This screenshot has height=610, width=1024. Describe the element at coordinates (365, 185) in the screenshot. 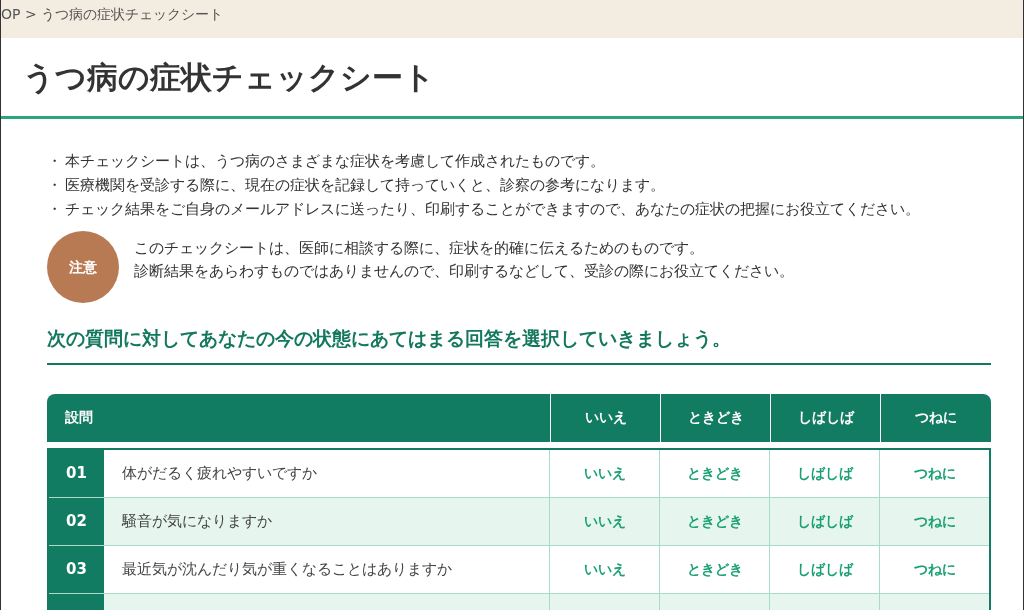

I see `bullet-text: 医療機関を受診する際に、現在の症状を記録して持っていくと、診察の参考になります。` at that location.